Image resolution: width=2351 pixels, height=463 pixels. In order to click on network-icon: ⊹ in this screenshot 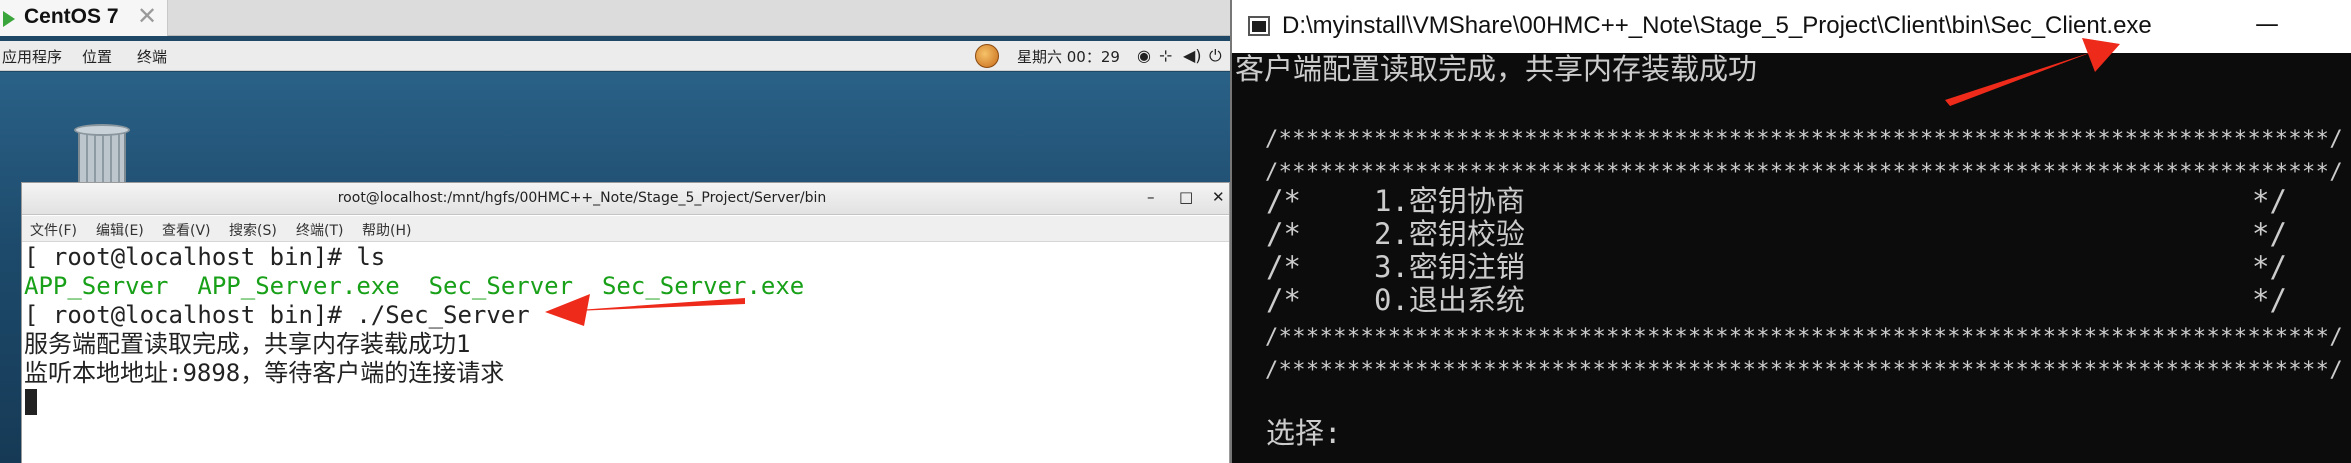, I will do `click(1165, 55)`.